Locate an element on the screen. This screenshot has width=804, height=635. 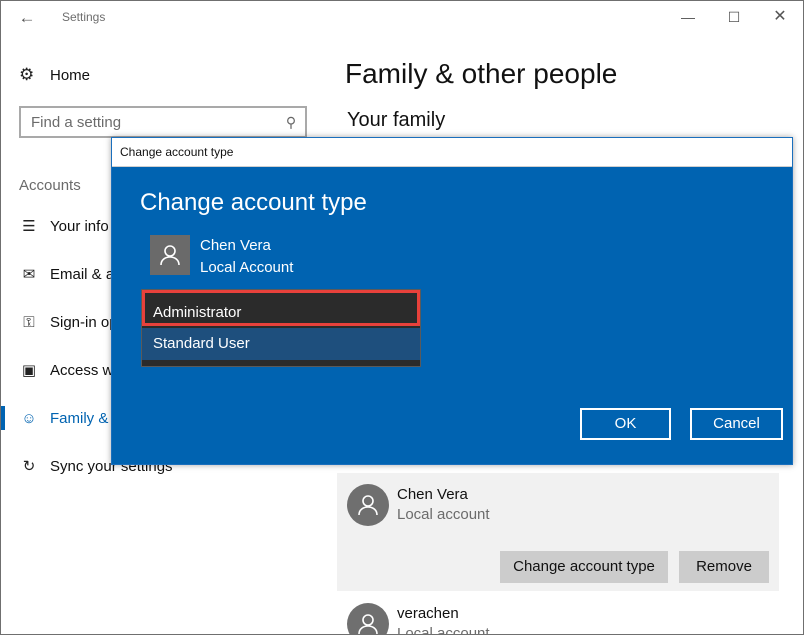
maximize-button: ☐ is located at coordinates (734, 17).